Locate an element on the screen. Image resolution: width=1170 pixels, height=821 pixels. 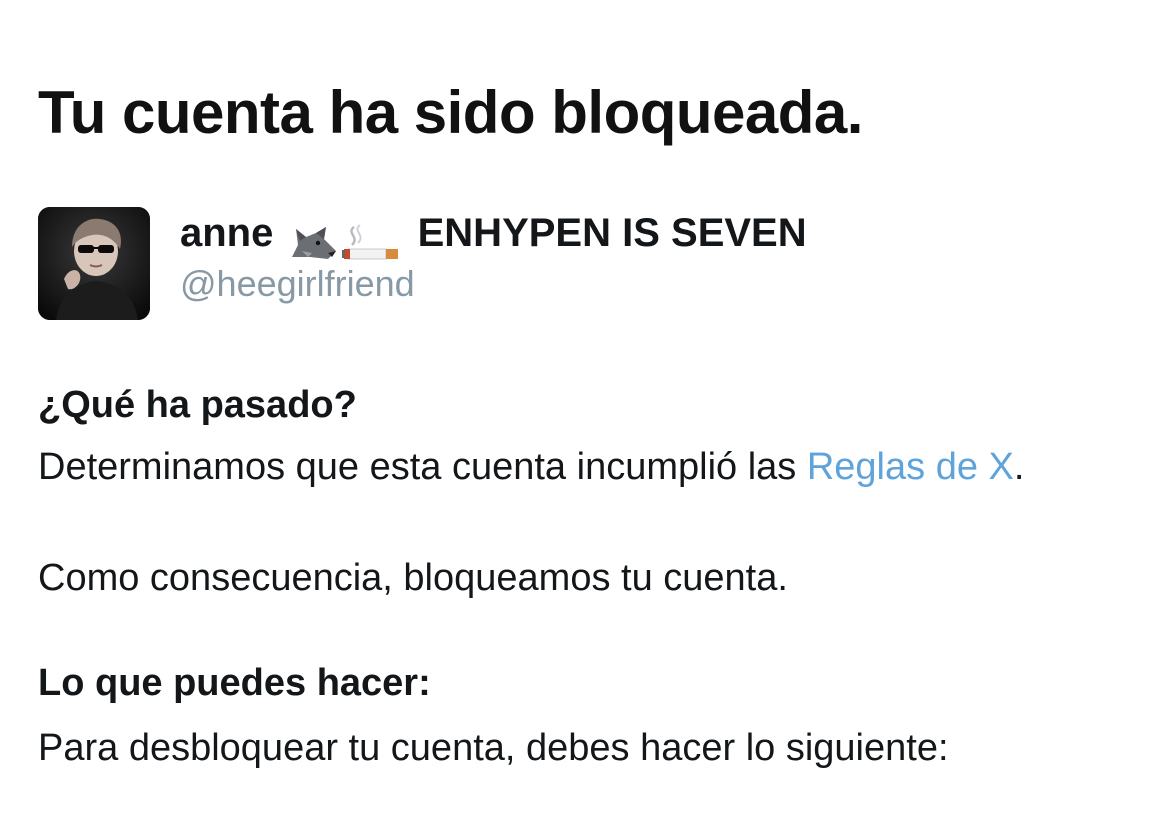
page-title: Tu cuenta ha sido bloqueada. is located at coordinates (450, 112).